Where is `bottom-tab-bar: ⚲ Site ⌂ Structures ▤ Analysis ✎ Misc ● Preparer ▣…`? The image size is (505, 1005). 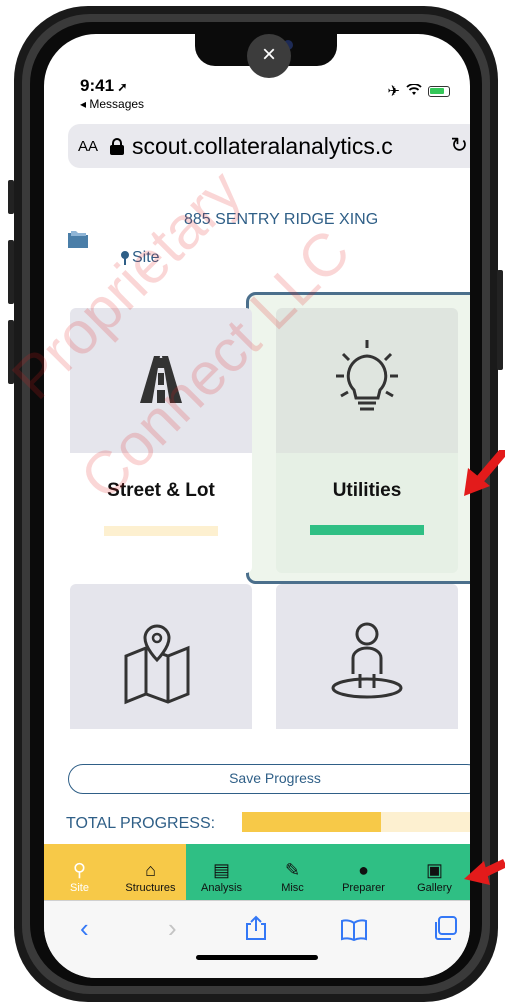 bottom-tab-bar: ⚲ Site ⌂ Structures ▤ Analysis ✎ Misc ● Preparer ▣… is located at coordinates (257, 872).